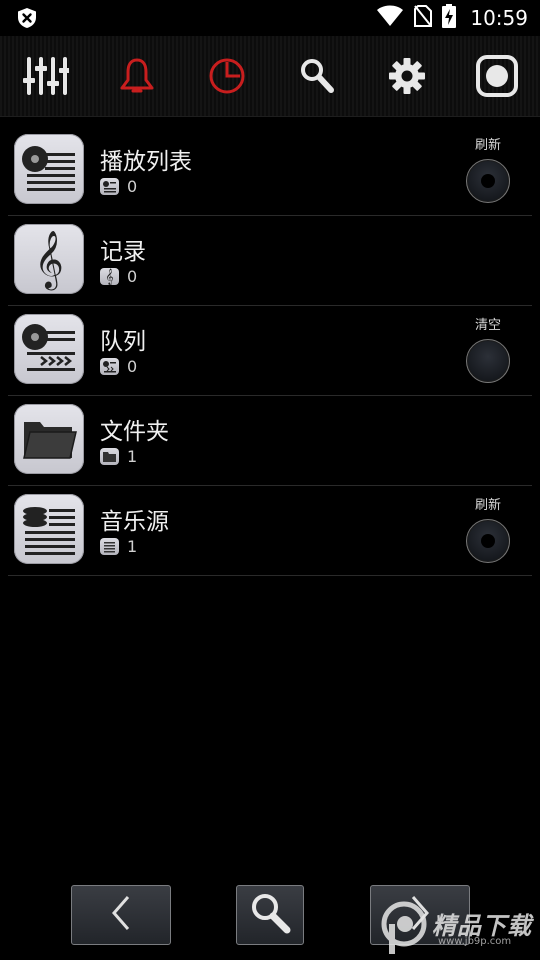 This screenshot has width=540, height=960. What do you see at coordinates (134, 522) in the screenshot?
I see `list-item-title: 音乐源` at bounding box center [134, 522].